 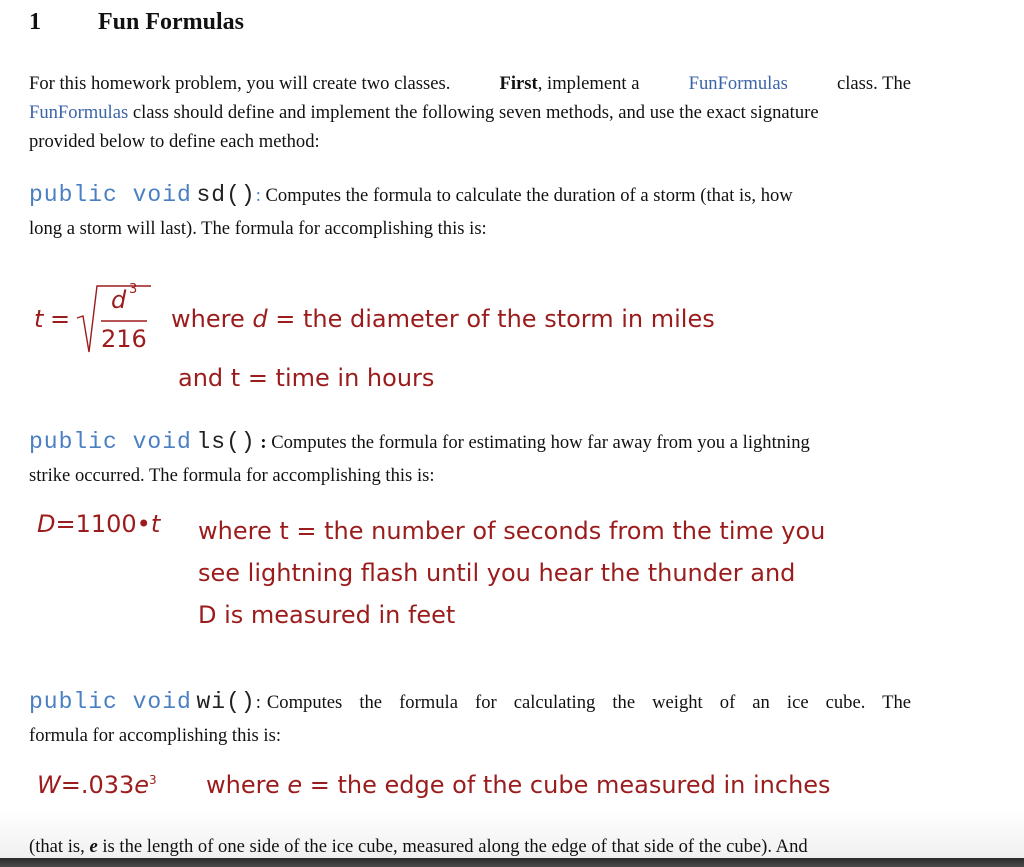 I want to click on method-signature: sd(), so click(x=226, y=195).